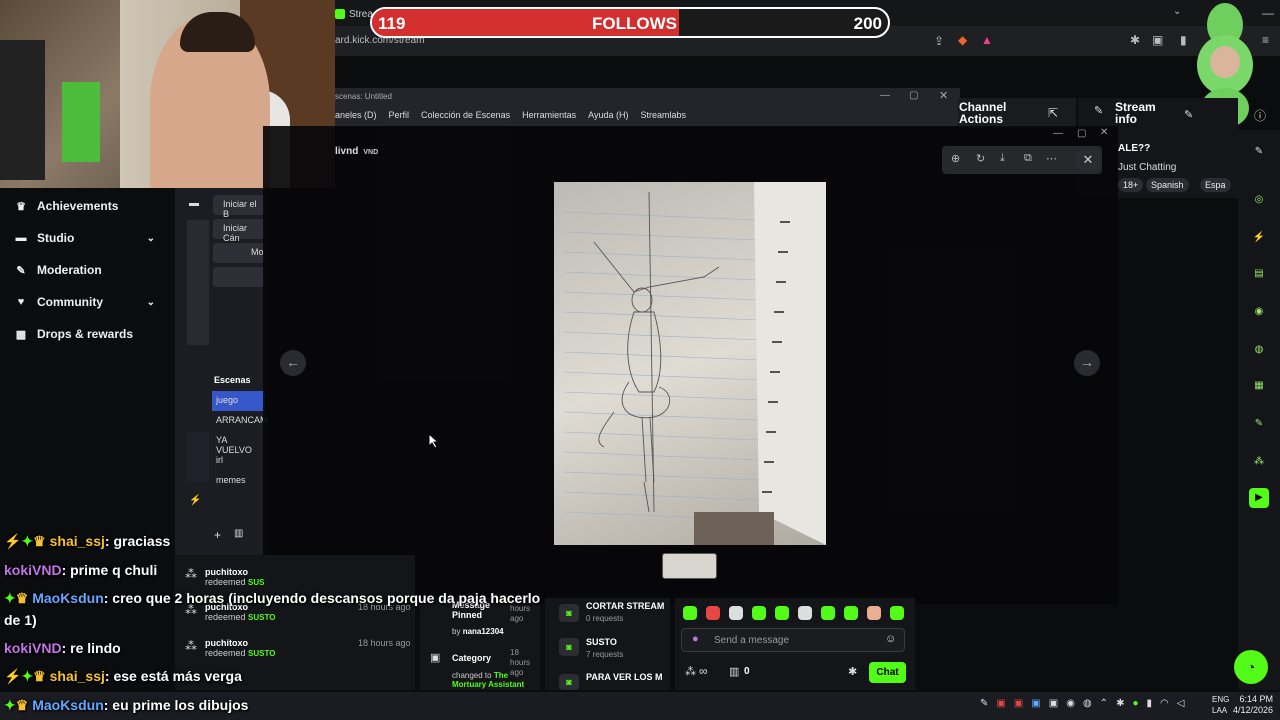 The image size is (1280, 720). Describe the element at coordinates (1183, 40) in the screenshot. I see `sidebar-toggle-icon: ▮` at that location.